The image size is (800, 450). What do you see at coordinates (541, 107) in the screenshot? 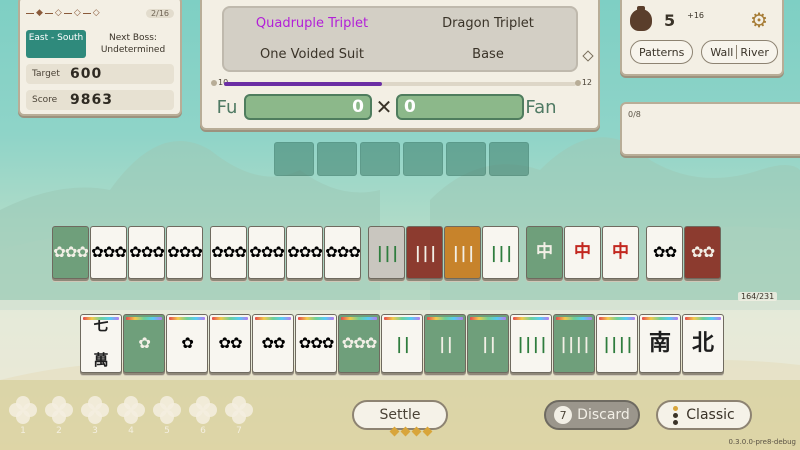
I see `fan-label: Fan` at bounding box center [541, 107].